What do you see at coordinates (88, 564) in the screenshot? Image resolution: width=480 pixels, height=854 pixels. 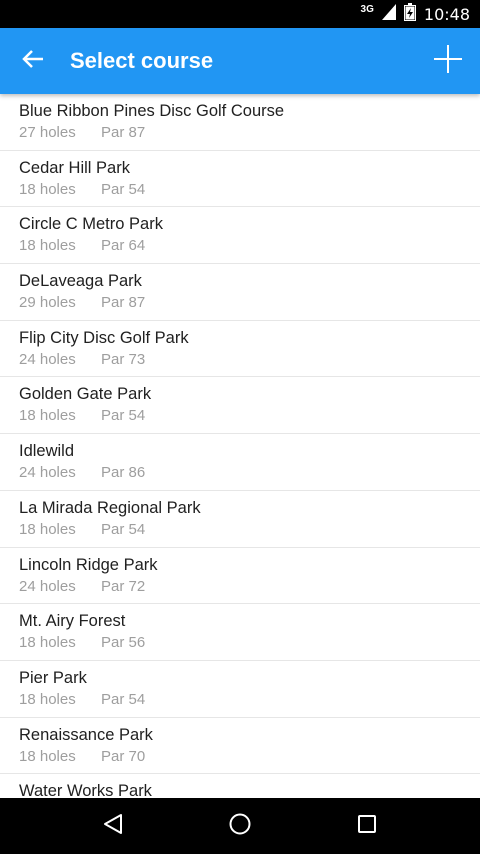 I see `course-name: Lincoln Ridge Park` at bounding box center [88, 564].